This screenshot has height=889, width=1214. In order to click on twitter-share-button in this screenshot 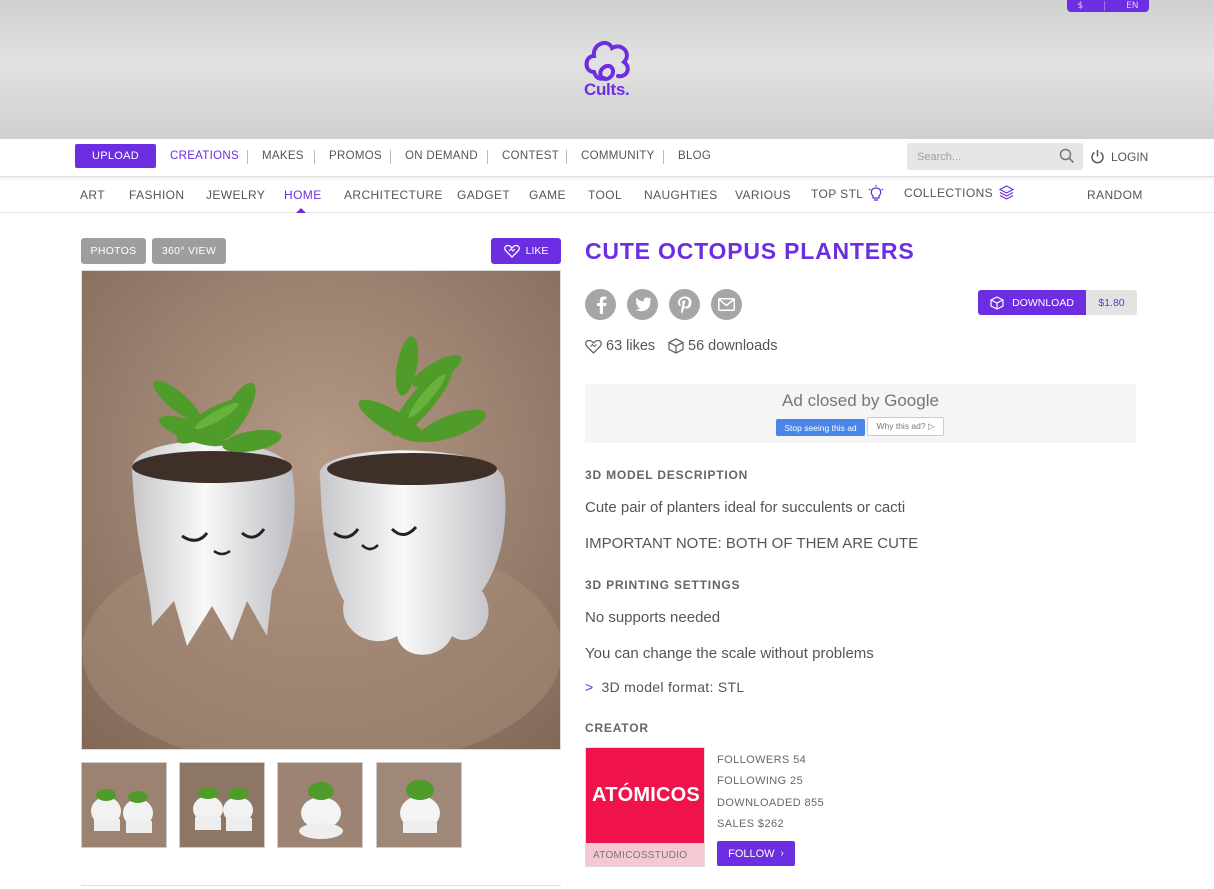, I will do `click(642, 304)`.